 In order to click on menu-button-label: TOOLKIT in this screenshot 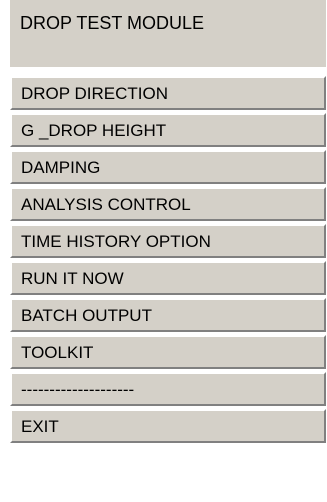, I will do `click(57, 352)`.